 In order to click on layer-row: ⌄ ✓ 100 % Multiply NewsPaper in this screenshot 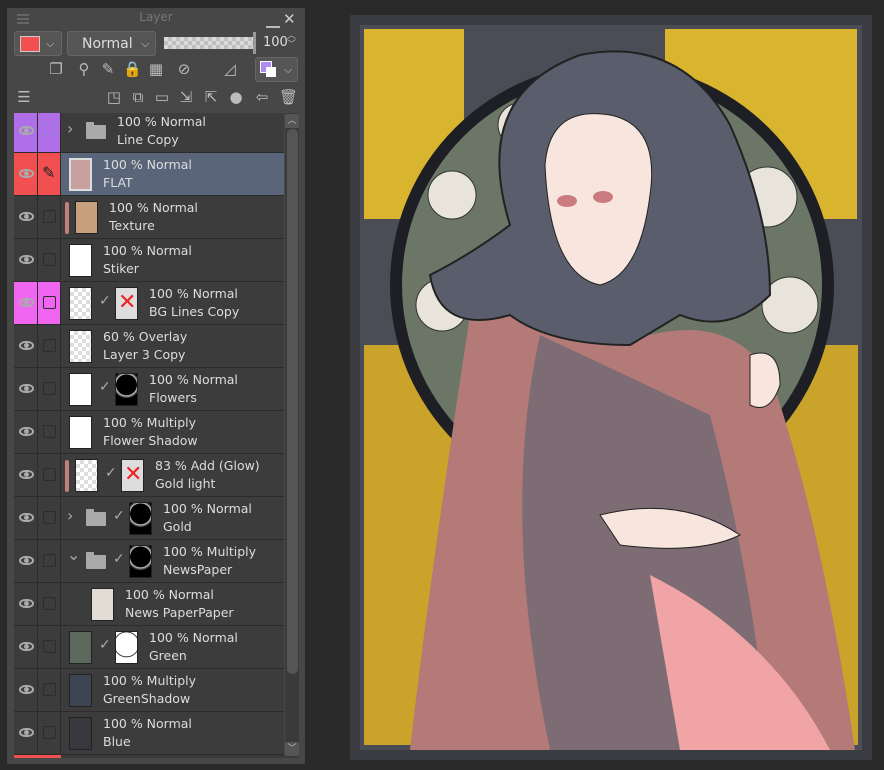, I will do `click(149, 561)`.